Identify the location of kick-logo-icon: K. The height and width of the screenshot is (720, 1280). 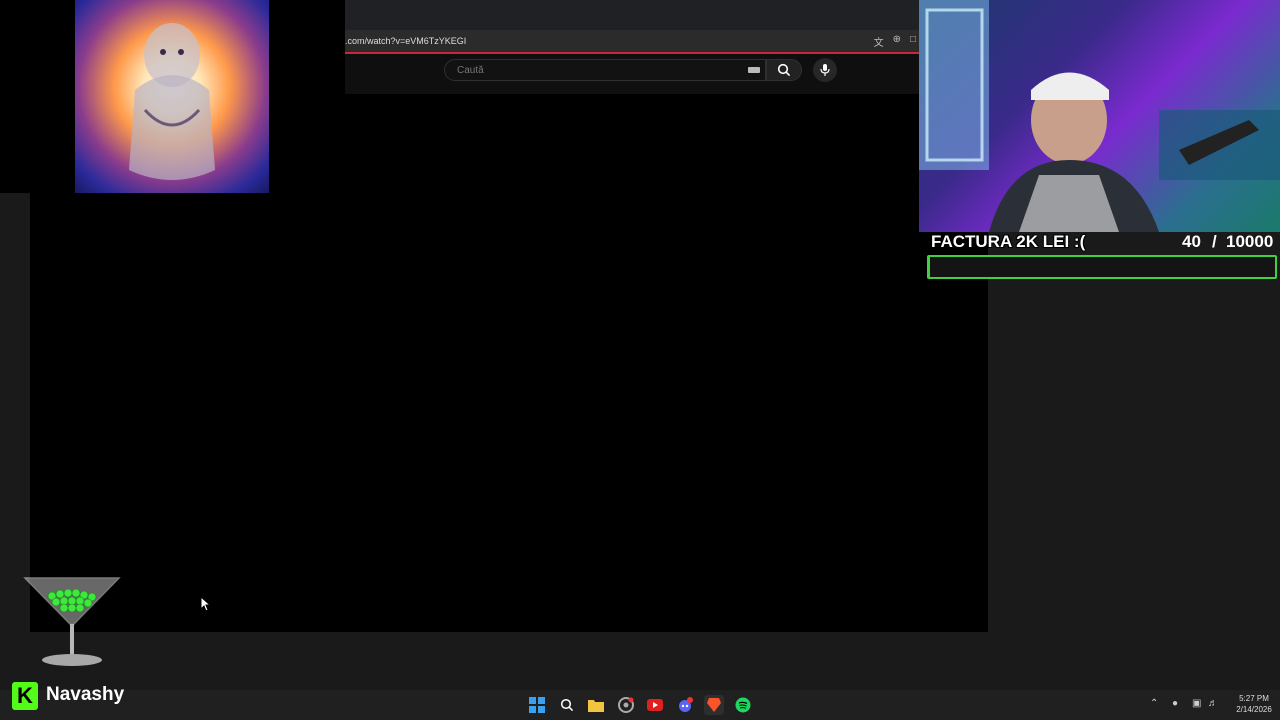
(25, 696).